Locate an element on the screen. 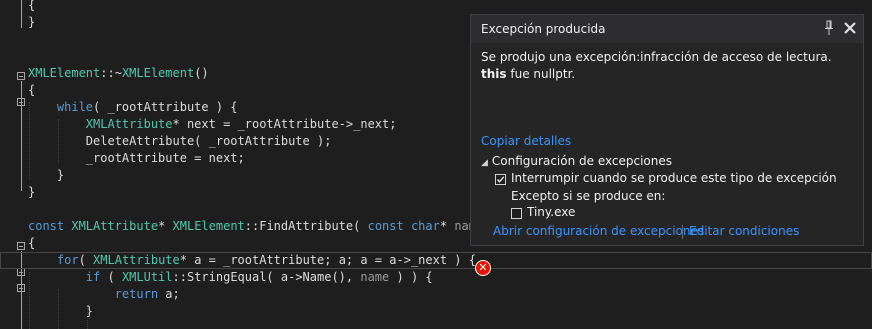 Image resolution: width=872 pixels, height=329 pixels. pin-icon is located at coordinates (829, 28).